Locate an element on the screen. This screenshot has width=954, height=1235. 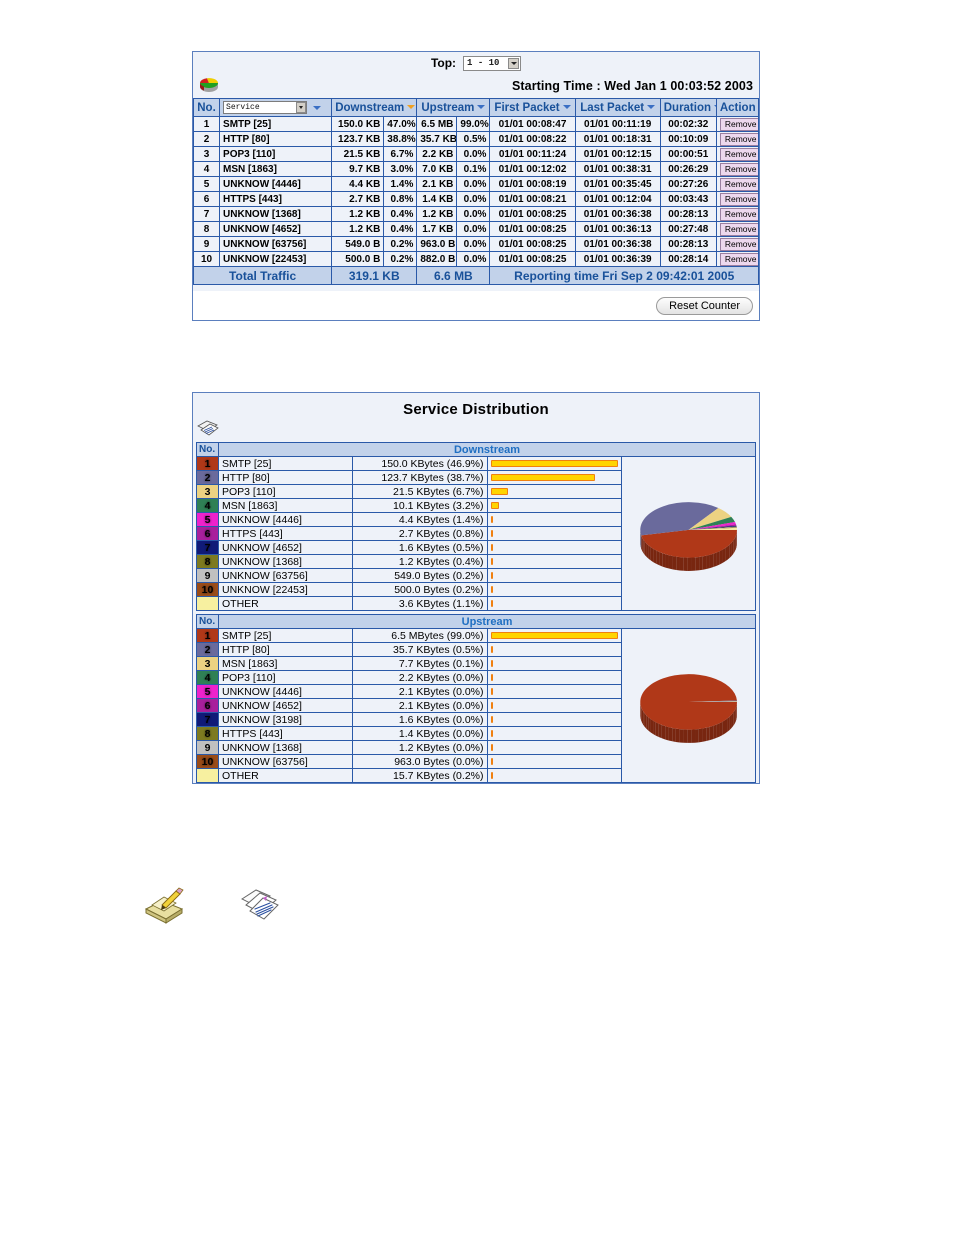
row-downstream: 549.0 B is located at coordinates (358, 244).